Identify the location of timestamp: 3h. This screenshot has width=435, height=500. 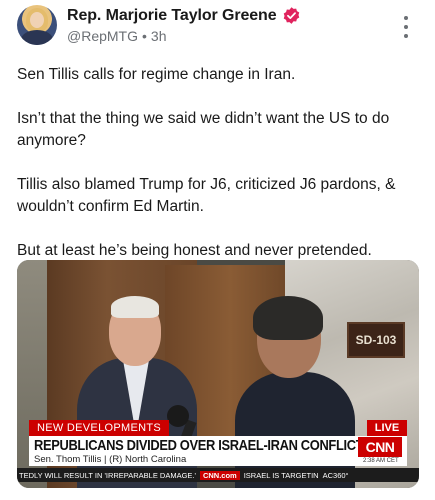
(159, 36).